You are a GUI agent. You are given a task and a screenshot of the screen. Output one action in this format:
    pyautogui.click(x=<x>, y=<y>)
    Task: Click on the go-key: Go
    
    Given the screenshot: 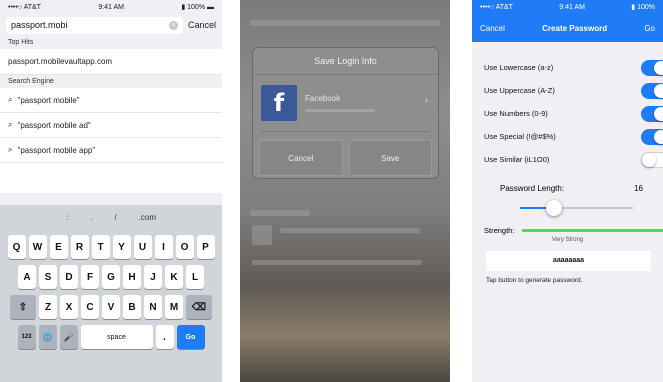 What is the action you would take?
    pyautogui.click(x=190, y=337)
    